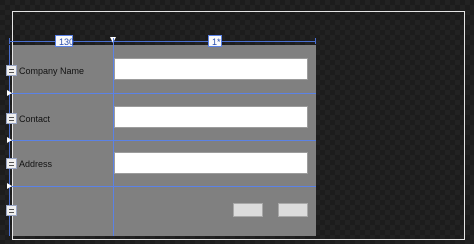  Describe the element at coordinates (211, 163) in the screenshot. I see `address-input` at that location.